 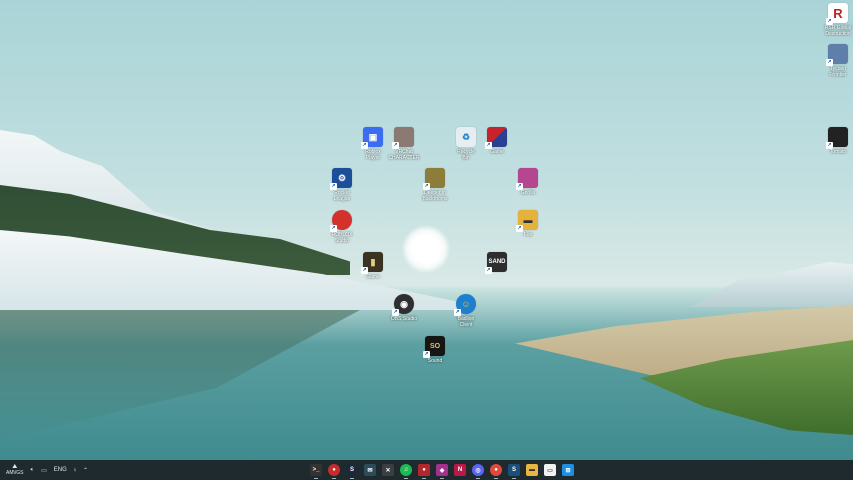 I want to click on desktop-icon-sound: SO ↗ Sound, so click(x=435, y=350).